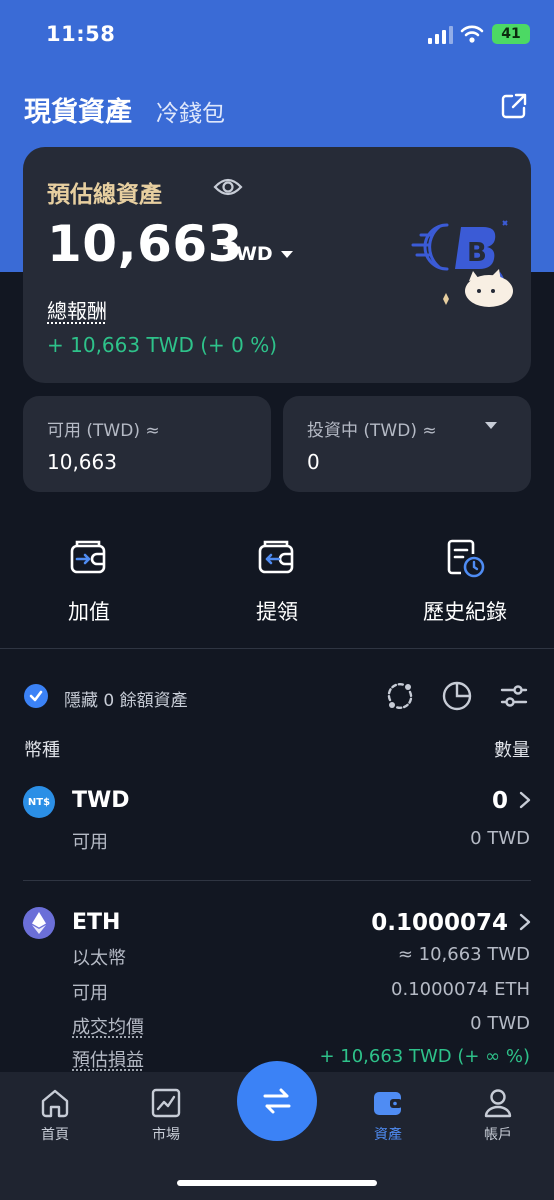 Image resolution: width=554 pixels, height=1200 pixels. What do you see at coordinates (462, 263) in the screenshot?
I see `bitopro-mascot-logo: B` at bounding box center [462, 263].